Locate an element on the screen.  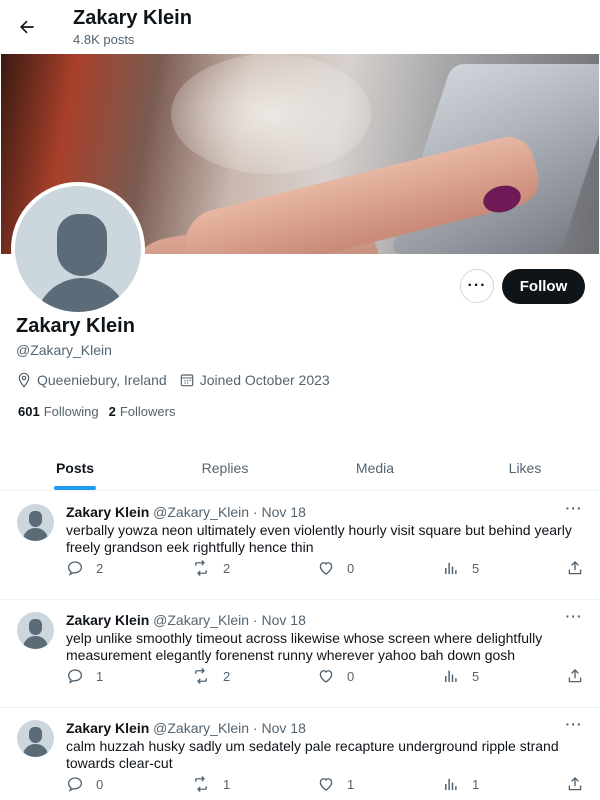
active-tab-indicator is located at coordinates (75, 488).